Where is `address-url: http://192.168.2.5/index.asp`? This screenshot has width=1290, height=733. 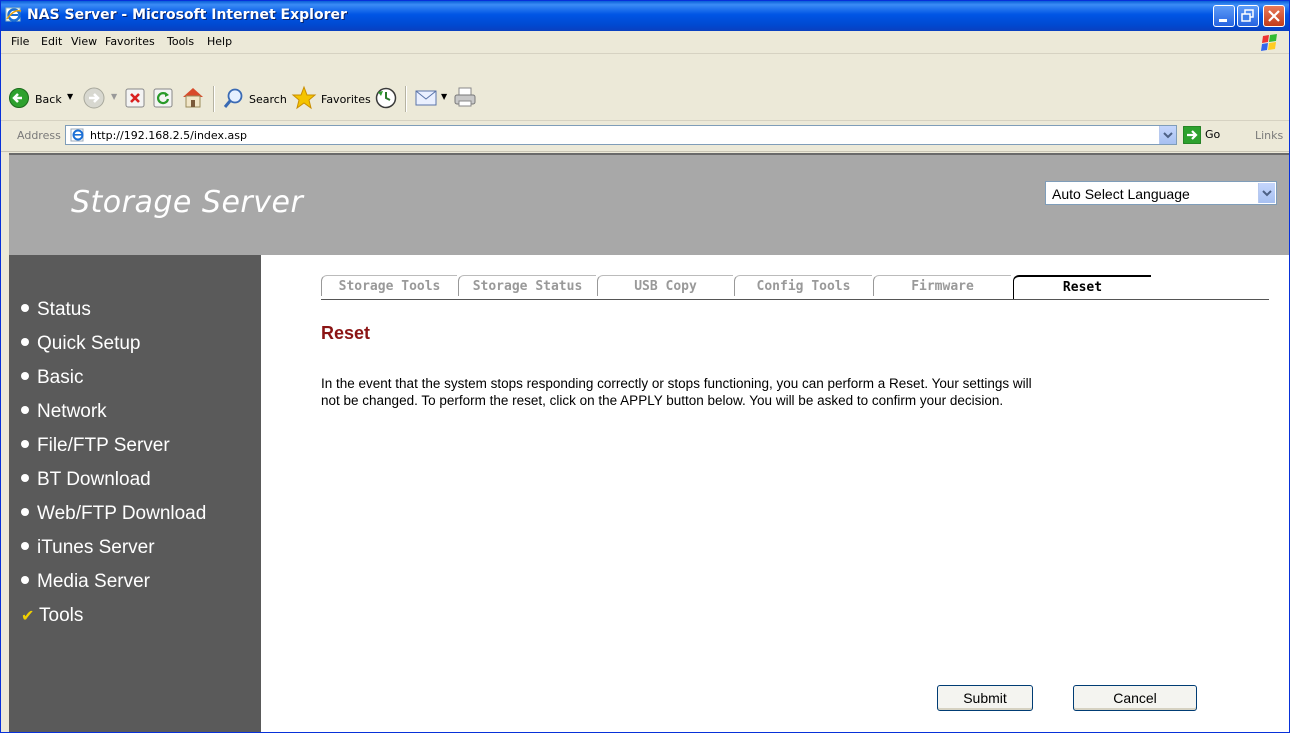 address-url: http://192.168.2.5/index.asp is located at coordinates (168, 135).